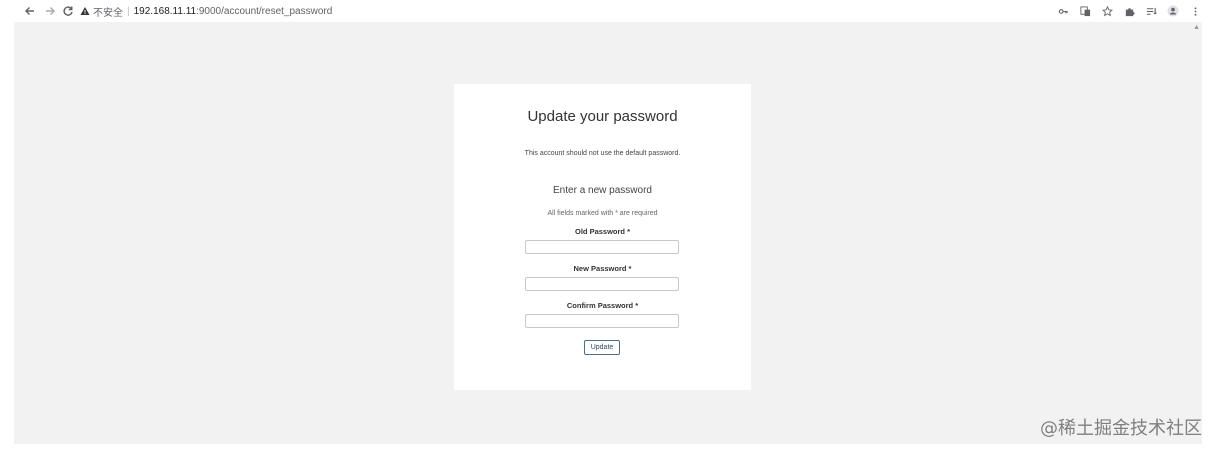  What do you see at coordinates (1085, 11) in the screenshot?
I see `translate-icon` at bounding box center [1085, 11].